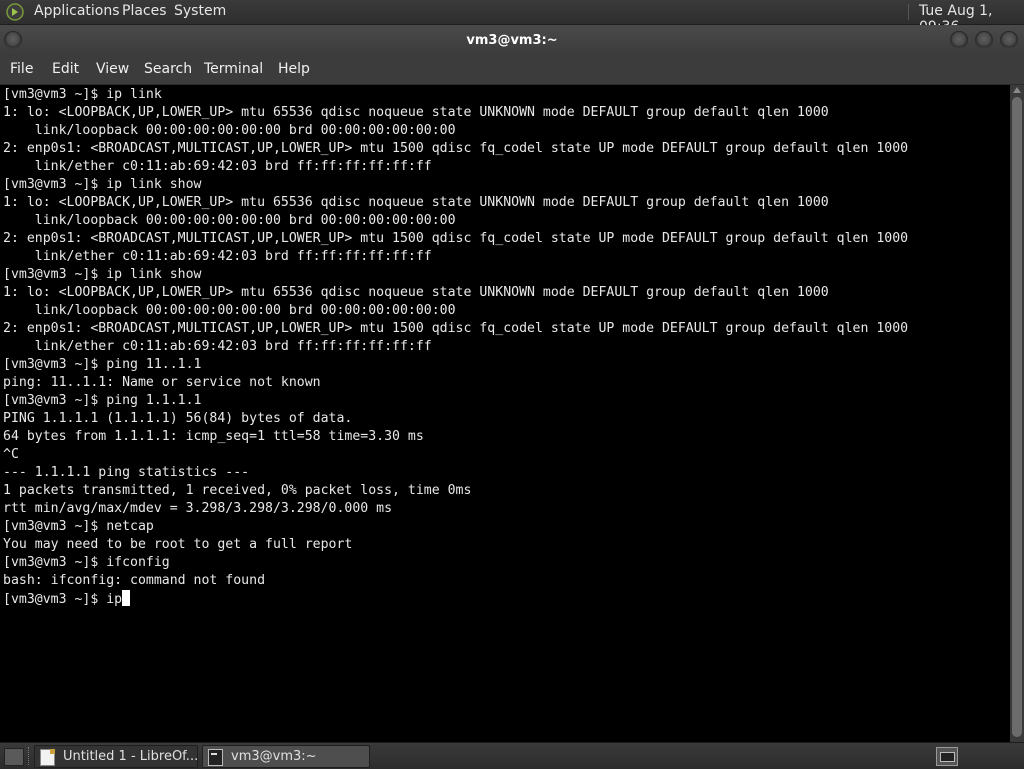 The height and width of the screenshot is (769, 1024). What do you see at coordinates (233, 69) in the screenshot?
I see `menu-terminal: Terminal` at bounding box center [233, 69].